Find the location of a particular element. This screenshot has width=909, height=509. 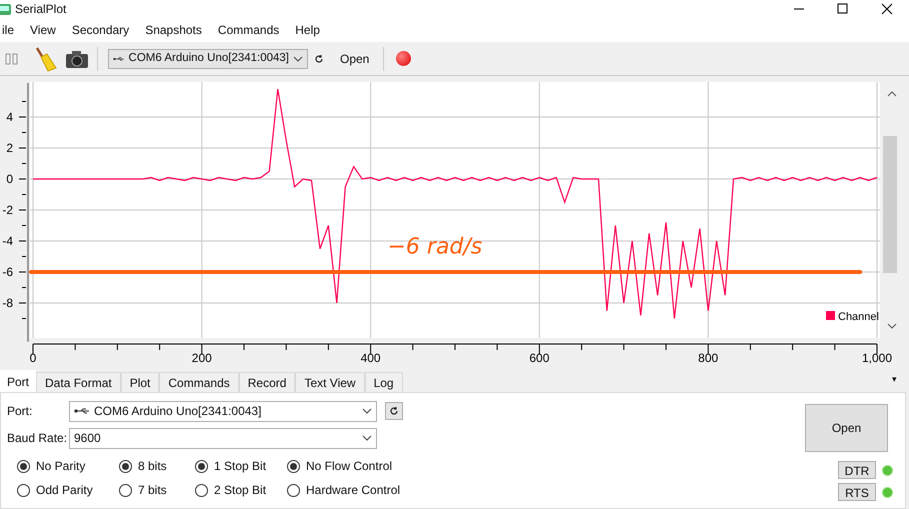

refresh-button is located at coordinates (394, 411).